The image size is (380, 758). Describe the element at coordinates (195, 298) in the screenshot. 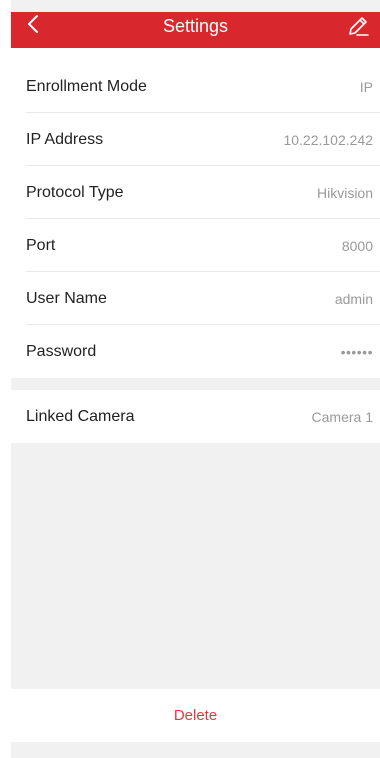

I see `user-name-row: User Name admin` at that location.